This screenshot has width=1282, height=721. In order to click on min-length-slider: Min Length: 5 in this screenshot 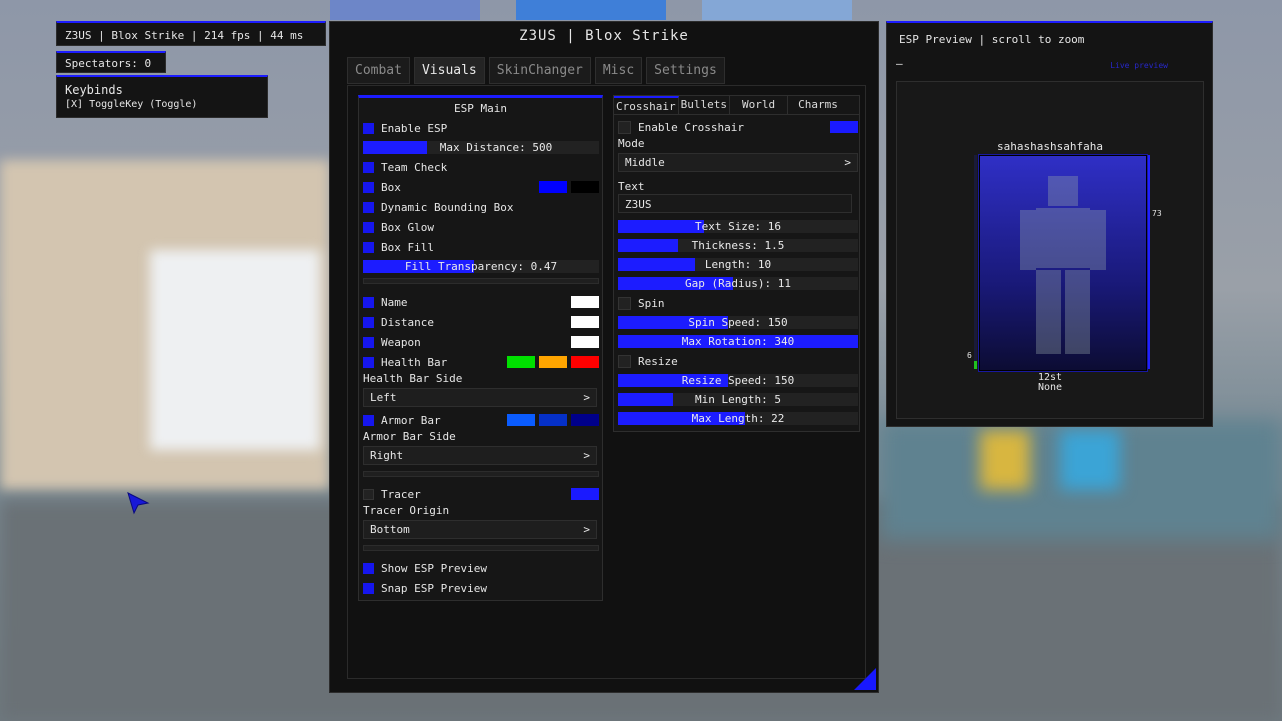, I will do `click(738, 399)`.